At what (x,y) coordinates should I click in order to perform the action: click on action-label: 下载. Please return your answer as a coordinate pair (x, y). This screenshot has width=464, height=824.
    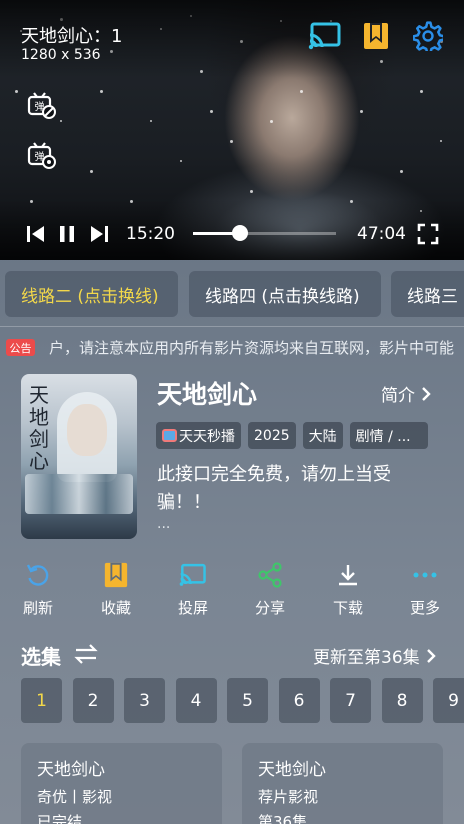
    Looking at the image, I should click on (347, 608).